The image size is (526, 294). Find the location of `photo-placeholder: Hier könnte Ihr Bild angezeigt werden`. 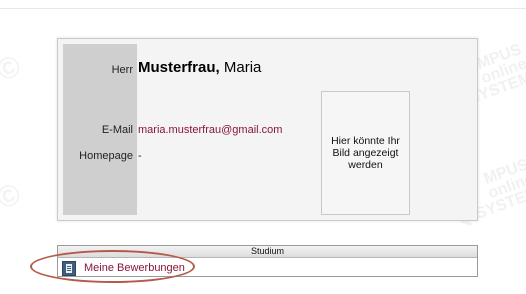

photo-placeholder: Hier könnte Ihr Bild angezeigt werden is located at coordinates (365, 153).